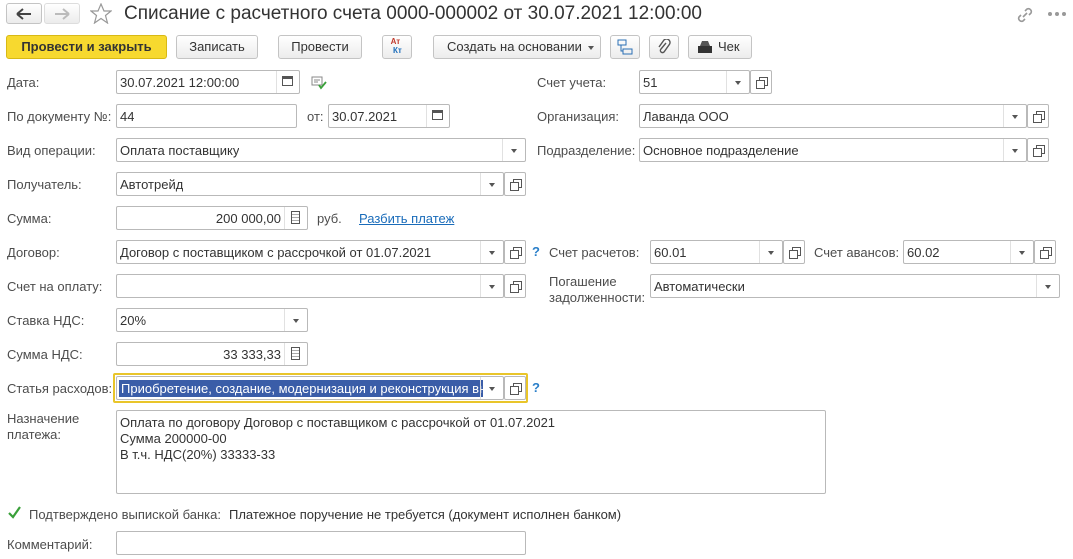 This screenshot has width=1073, height=559. What do you see at coordinates (29, 218) in the screenshot?
I see `sum-label: Сумма:` at bounding box center [29, 218].